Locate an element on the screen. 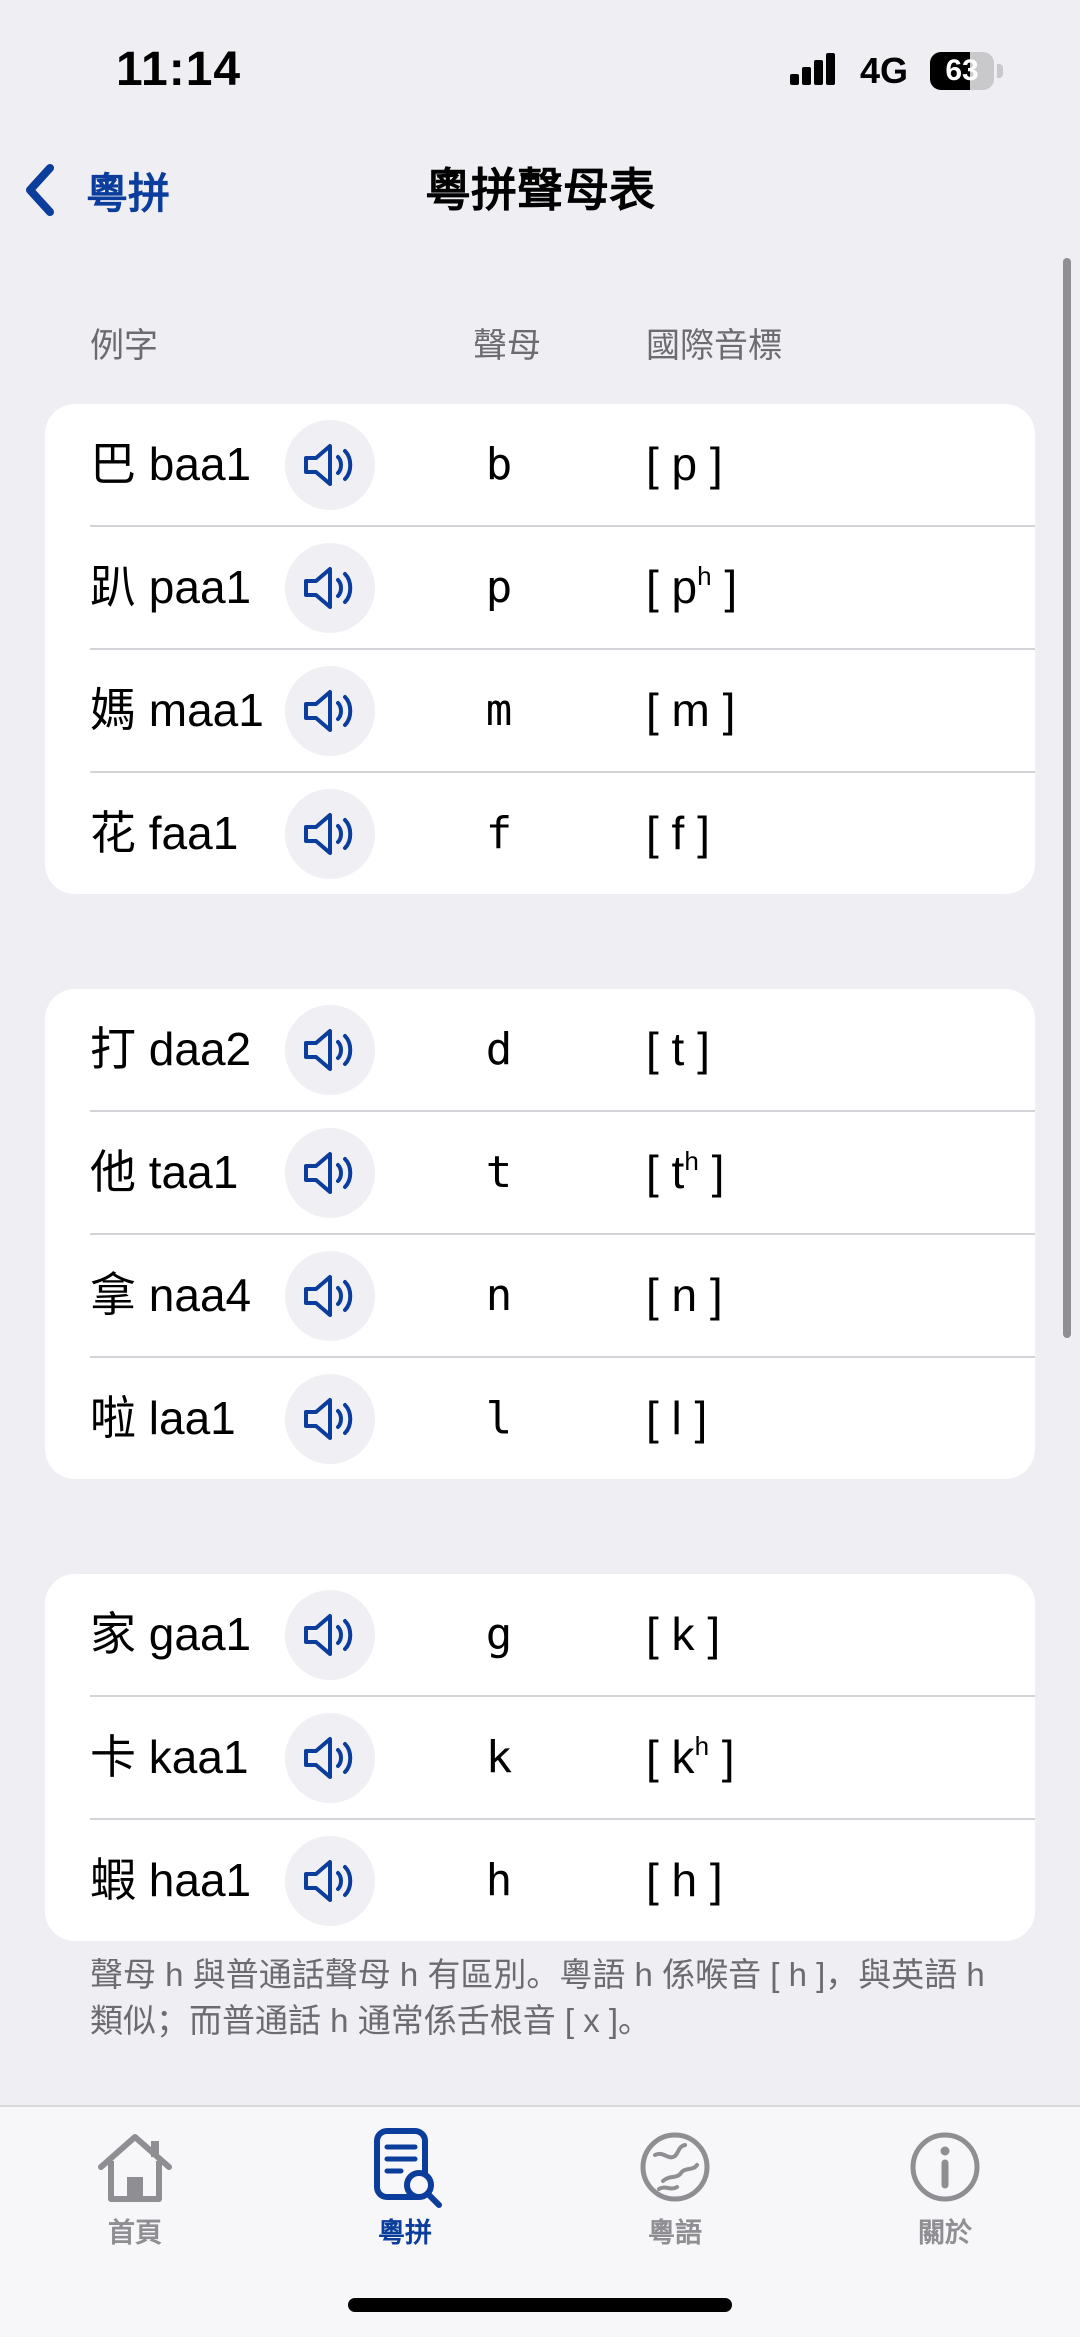 The height and width of the screenshot is (2337, 1080). ipa-text: [ n ] is located at coordinates (684, 1295).